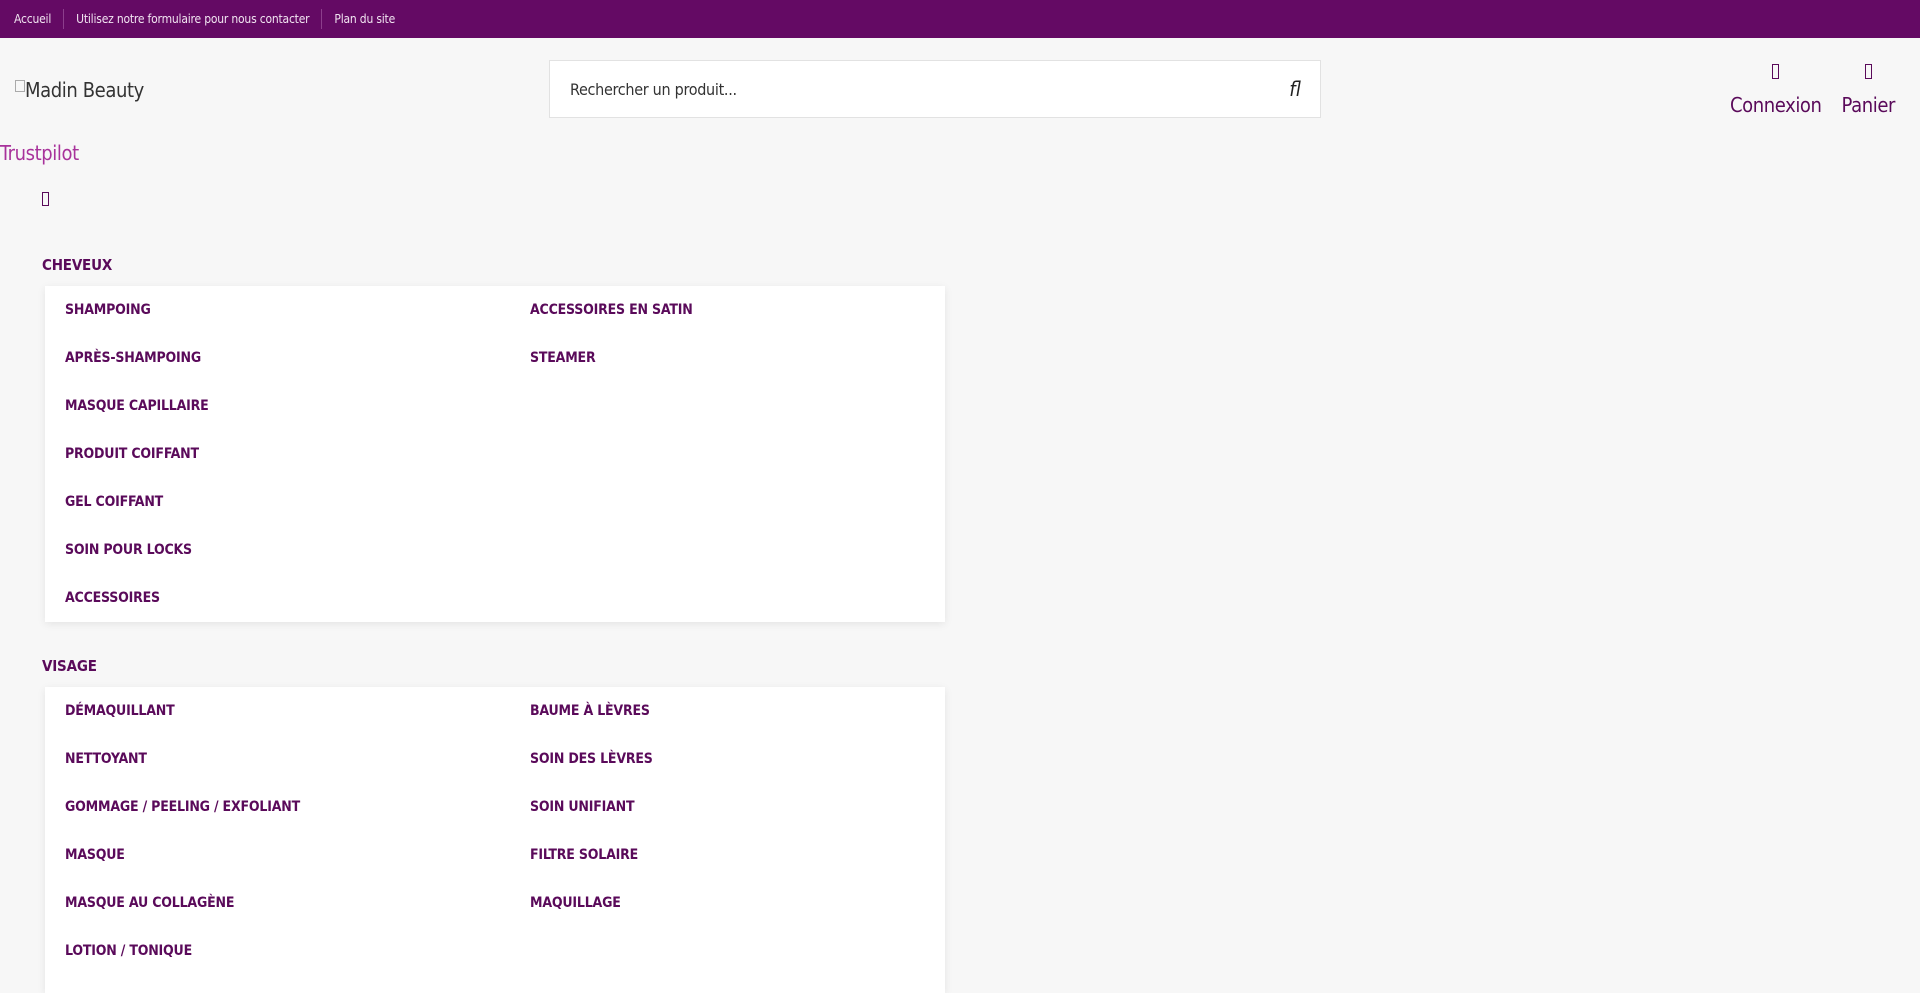 Image resolution: width=1920 pixels, height=993 pixels. What do you see at coordinates (137, 358) in the screenshot?
I see `submenu-item: APRÈS-SHAMPOING` at bounding box center [137, 358].